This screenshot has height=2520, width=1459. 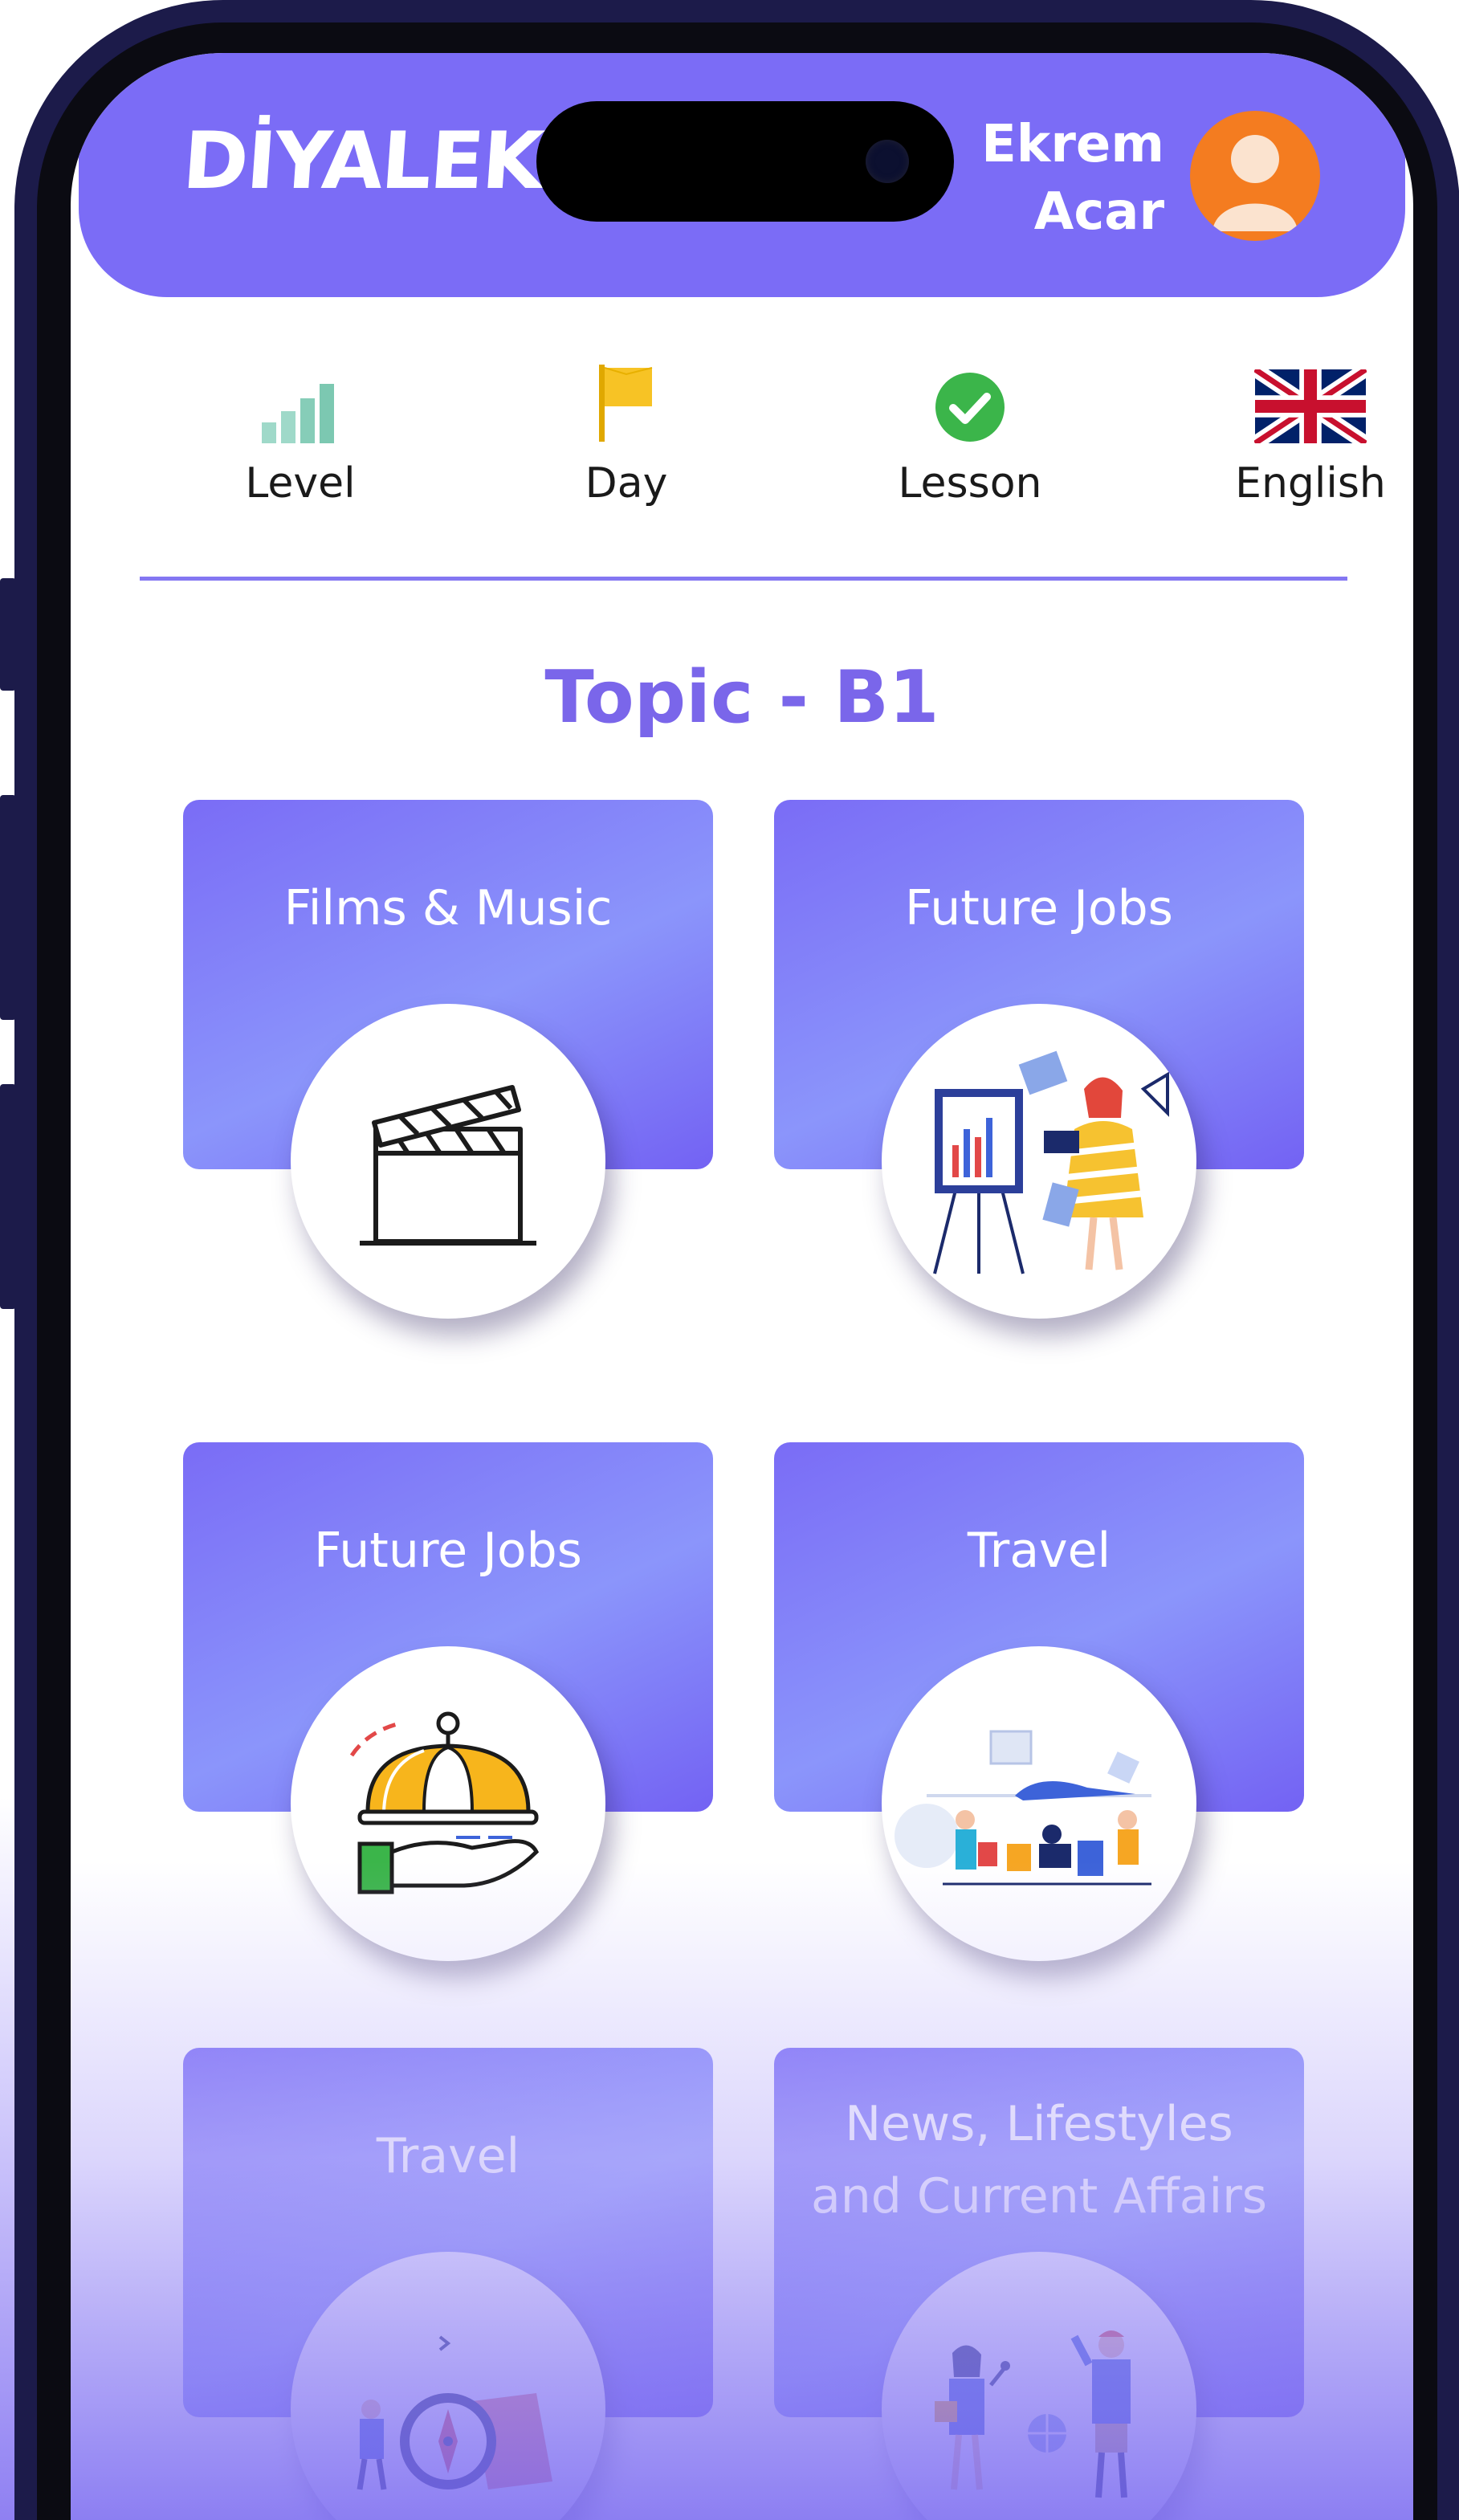 What do you see at coordinates (1310, 483) in the screenshot?
I see `stat-language-label: English` at bounding box center [1310, 483].